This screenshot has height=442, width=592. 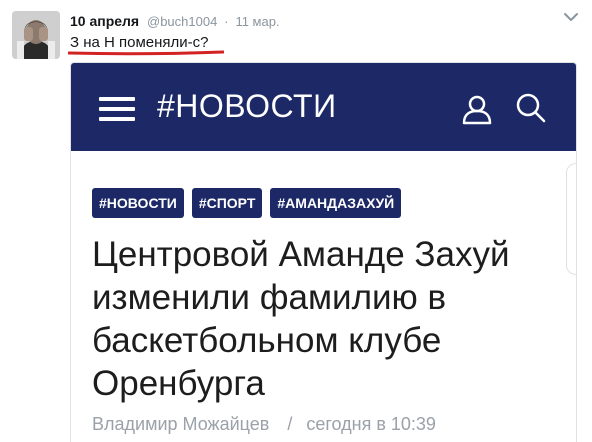 What do you see at coordinates (531, 108) in the screenshot?
I see `search-icon` at bounding box center [531, 108].